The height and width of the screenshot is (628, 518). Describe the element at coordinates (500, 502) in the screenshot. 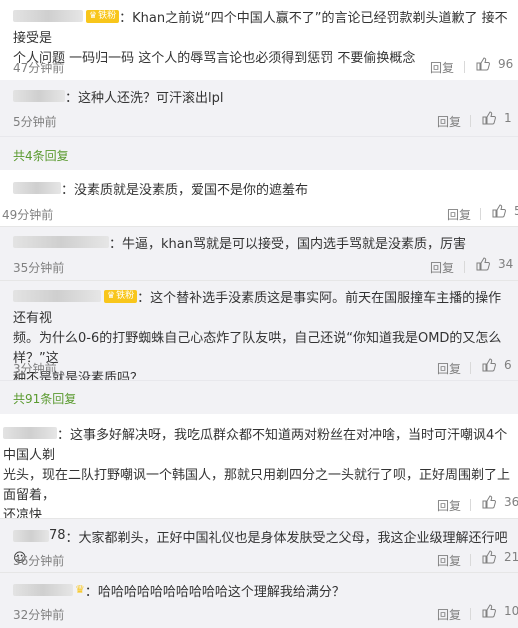

I see `like-button: 36` at that location.